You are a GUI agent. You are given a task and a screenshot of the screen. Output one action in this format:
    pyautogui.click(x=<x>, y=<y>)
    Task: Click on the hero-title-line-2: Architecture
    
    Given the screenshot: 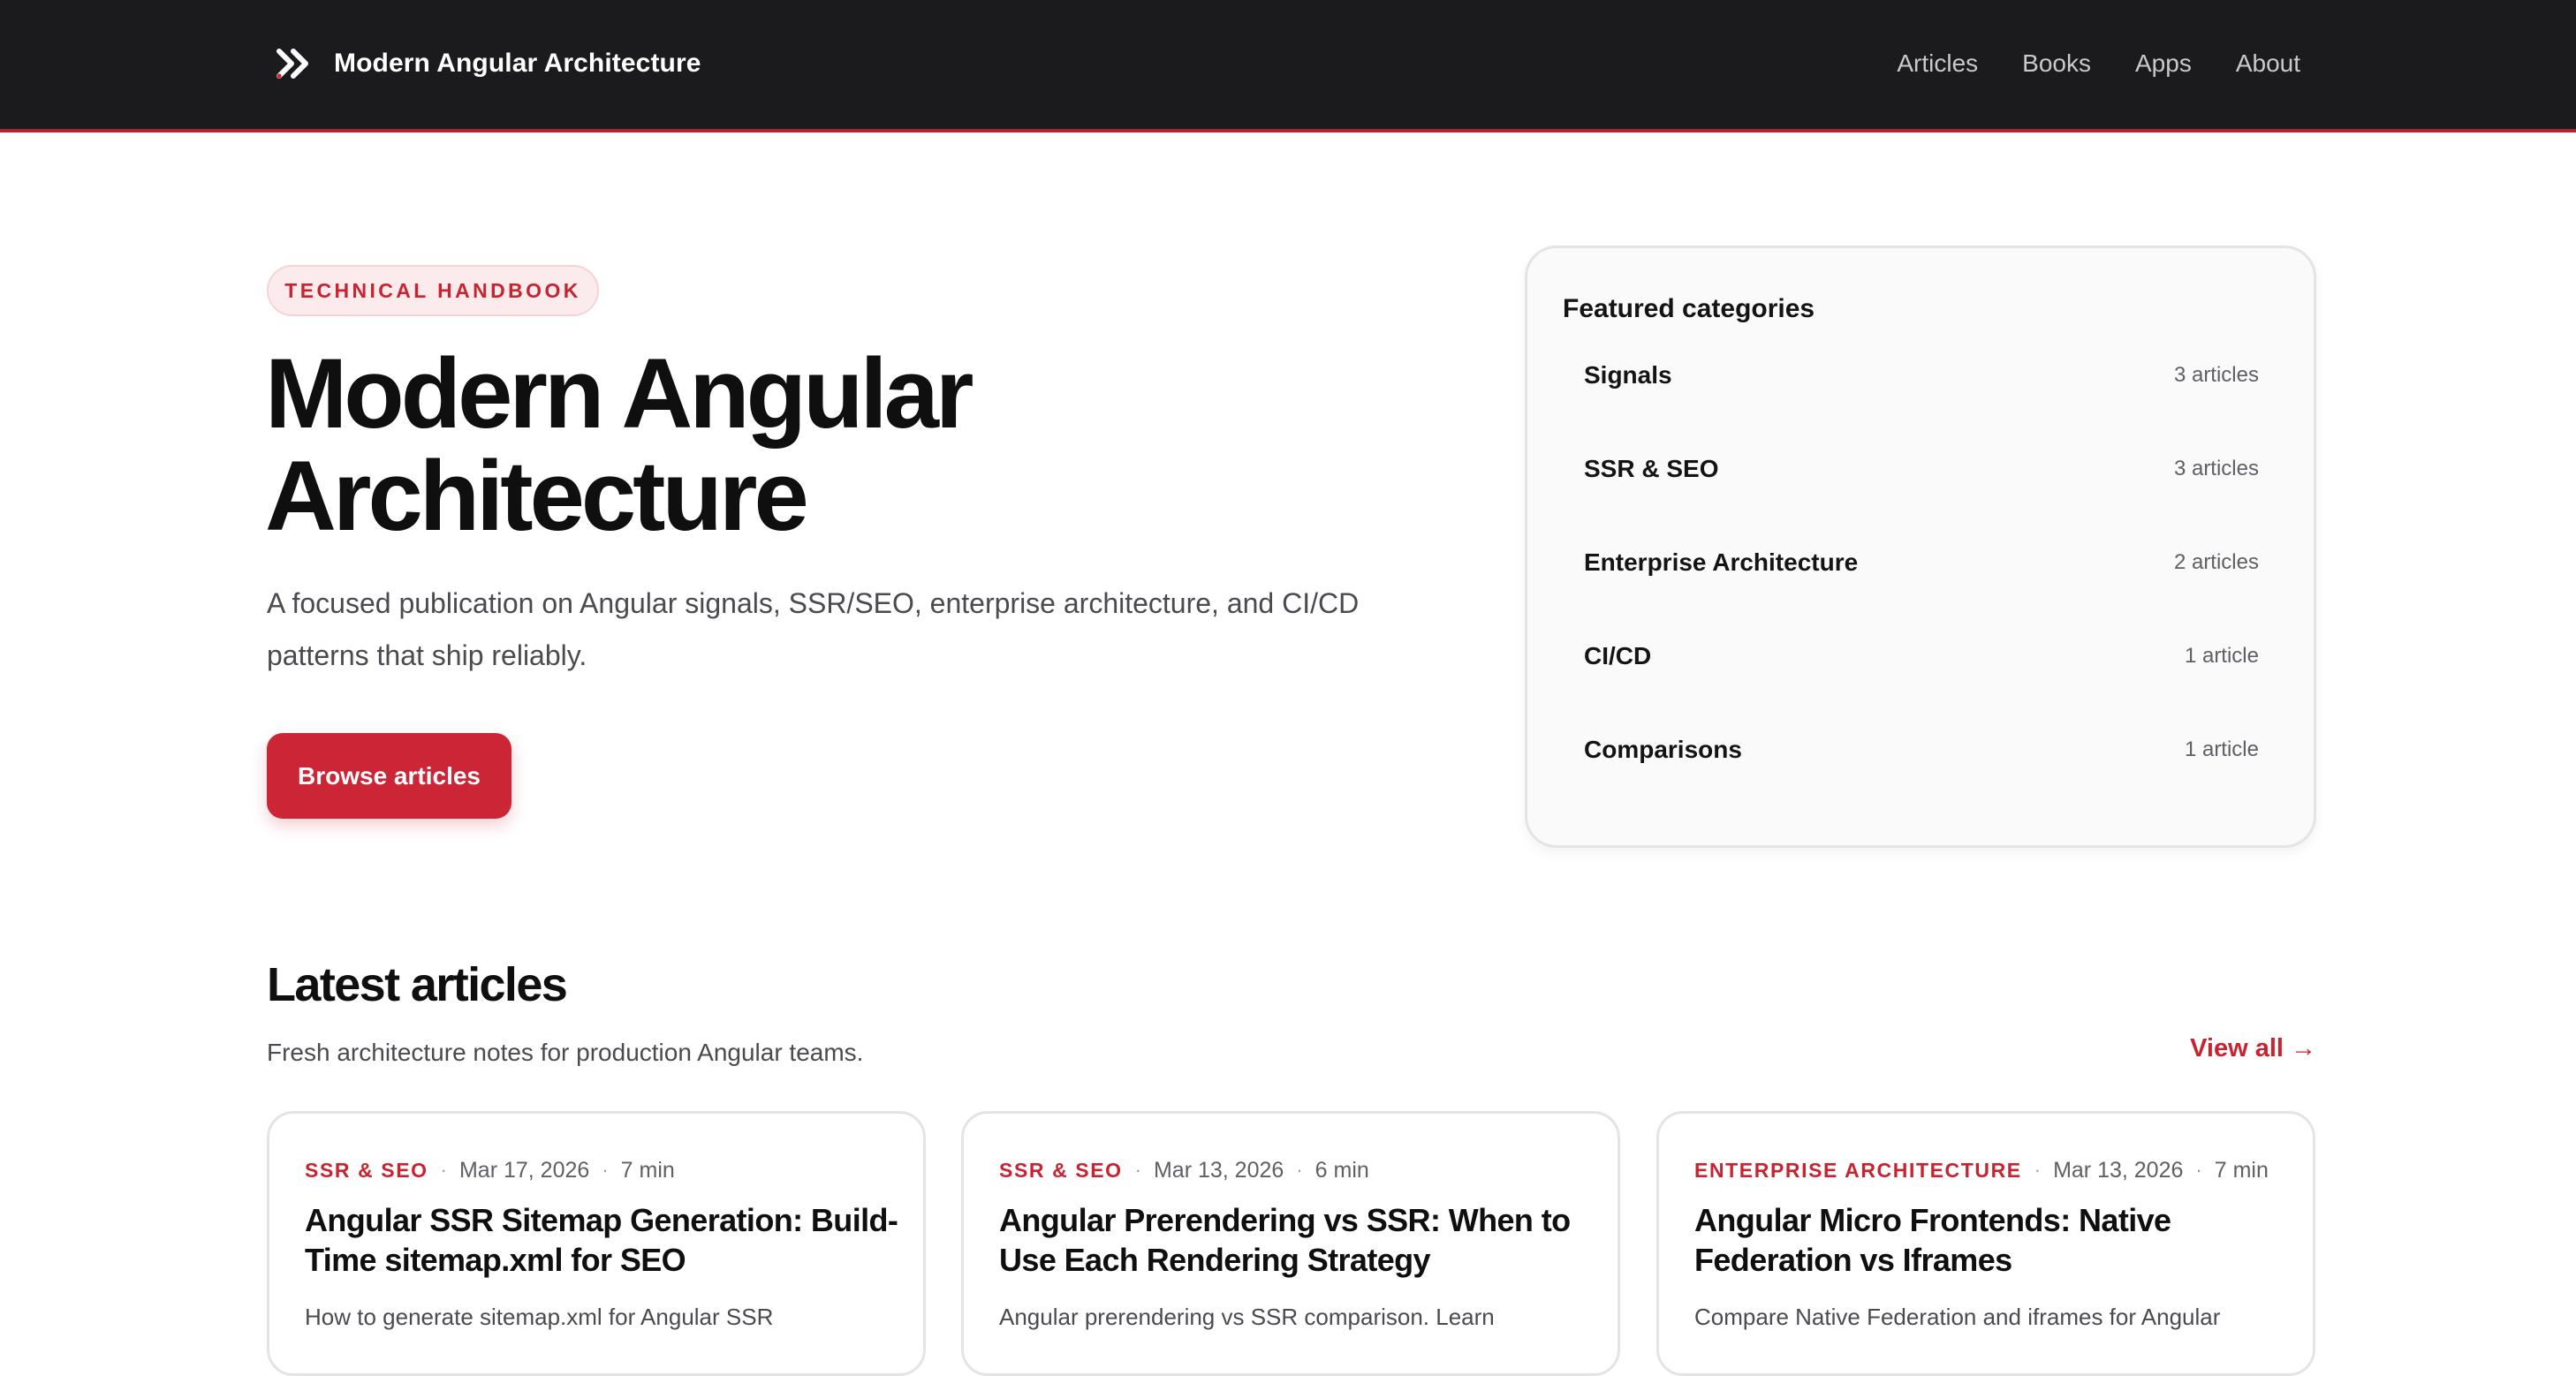 What is the action you would take?
    pyautogui.click(x=537, y=496)
    